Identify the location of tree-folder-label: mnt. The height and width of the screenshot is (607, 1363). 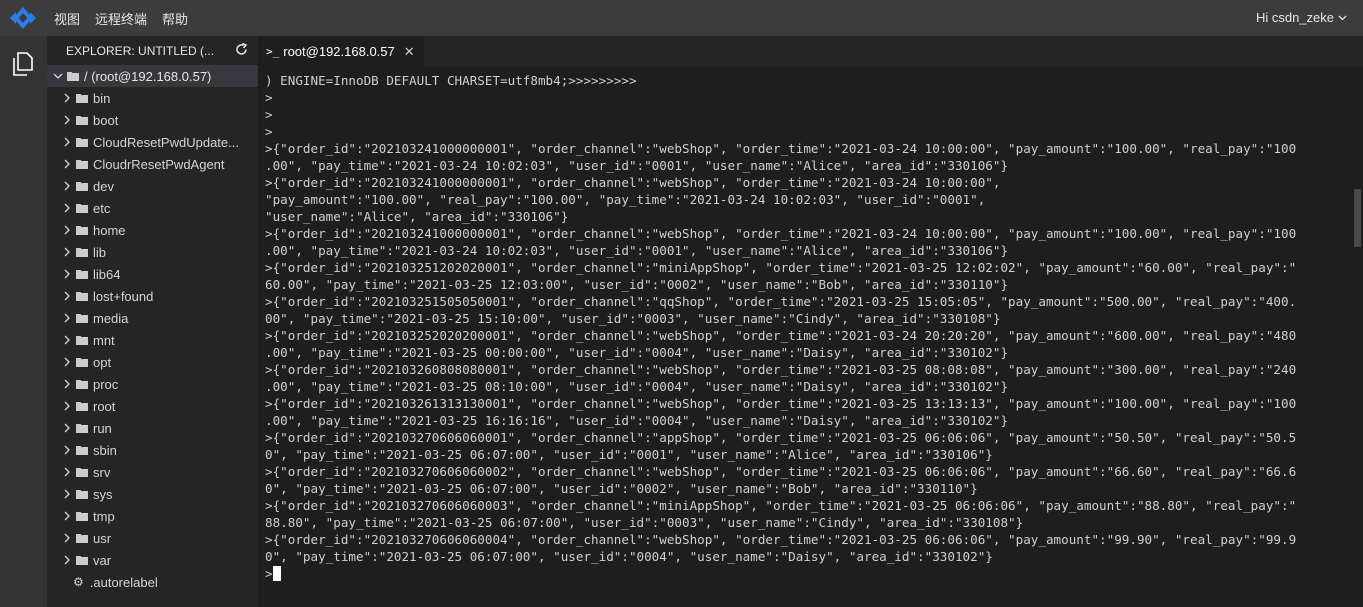
(104, 340).